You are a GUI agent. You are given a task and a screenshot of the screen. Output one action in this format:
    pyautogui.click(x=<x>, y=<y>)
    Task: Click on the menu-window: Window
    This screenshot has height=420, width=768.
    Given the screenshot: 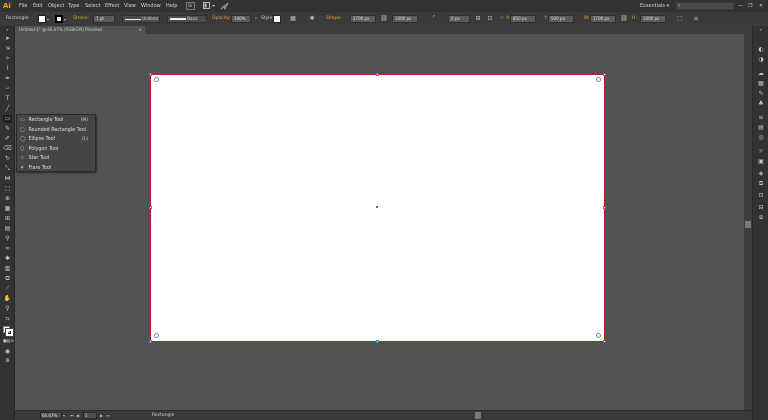 What is the action you would take?
    pyautogui.click(x=151, y=6)
    